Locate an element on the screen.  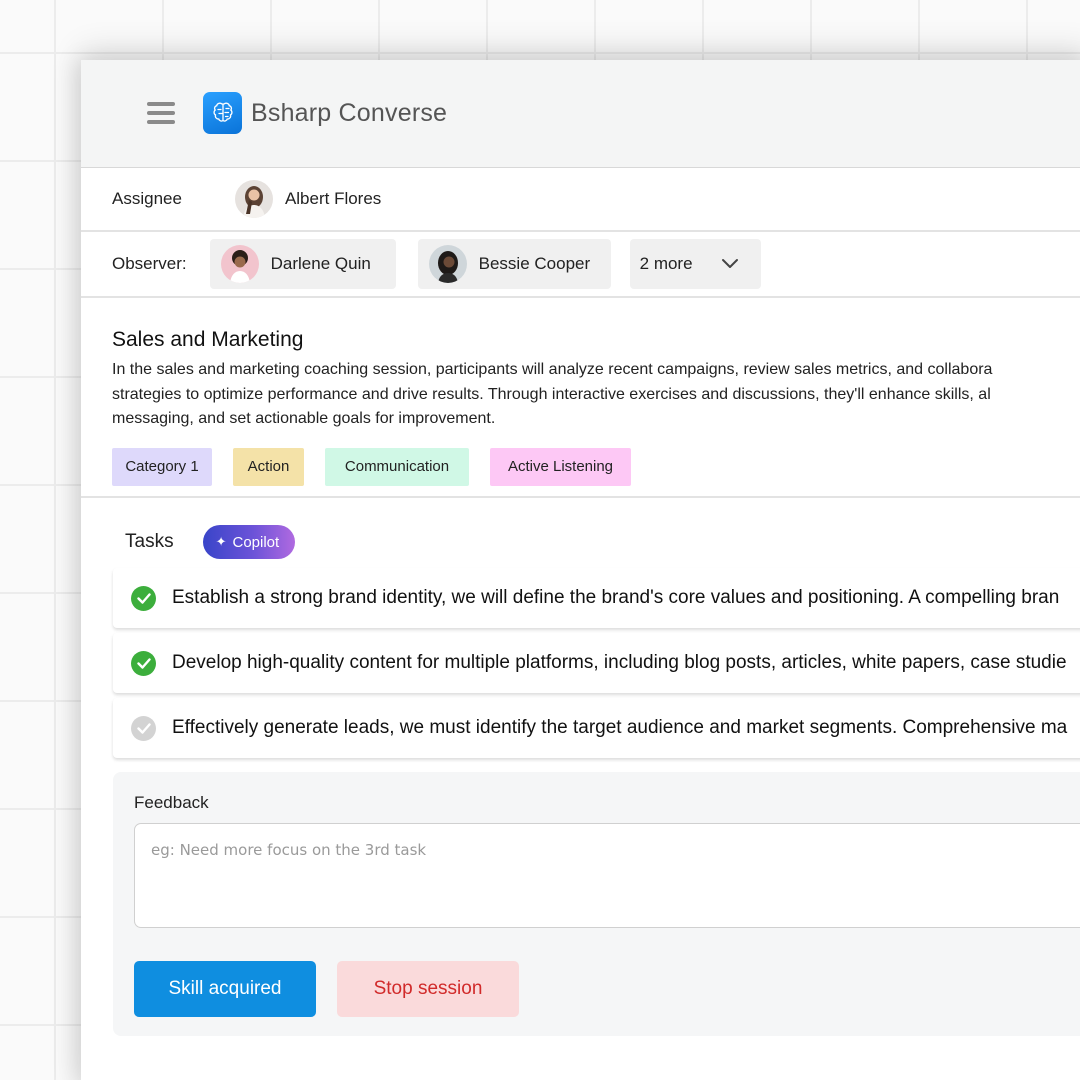
app-header: Bsharp Converse is located at coordinates (580, 114).